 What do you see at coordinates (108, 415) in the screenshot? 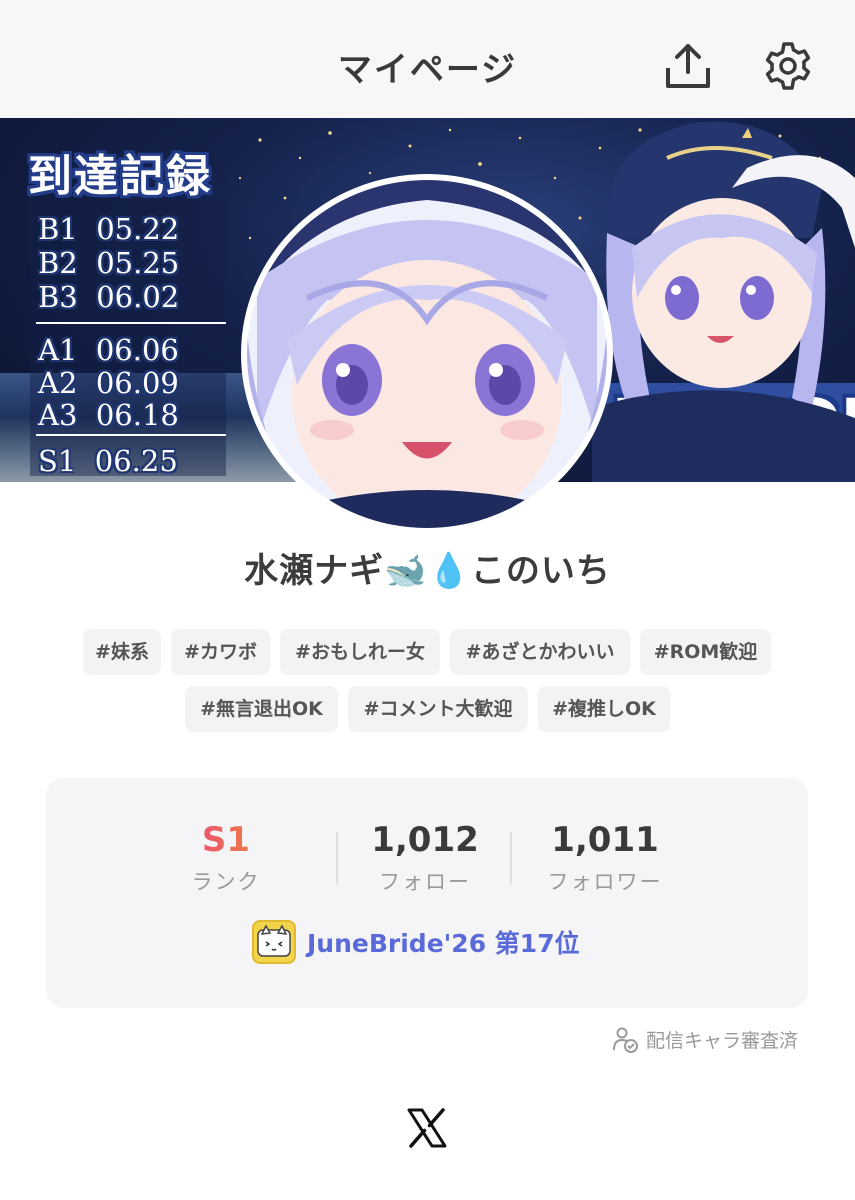
I see `record-a3: A3 06.18` at bounding box center [108, 415].